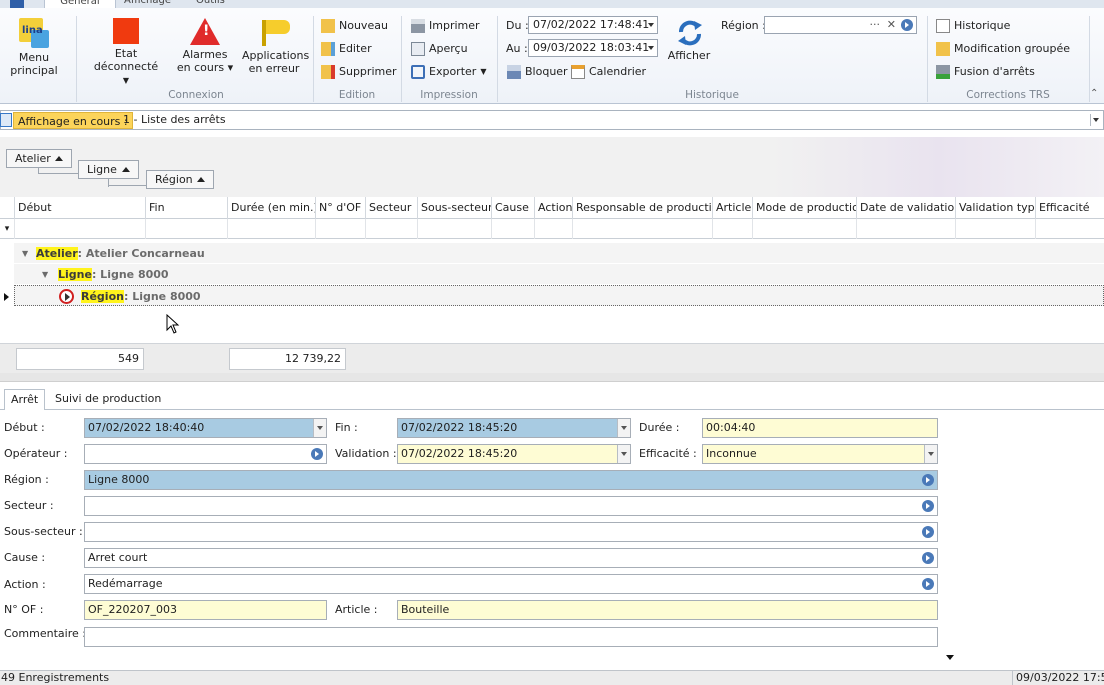  I want to click on panel-splitter, so click(552, 377).